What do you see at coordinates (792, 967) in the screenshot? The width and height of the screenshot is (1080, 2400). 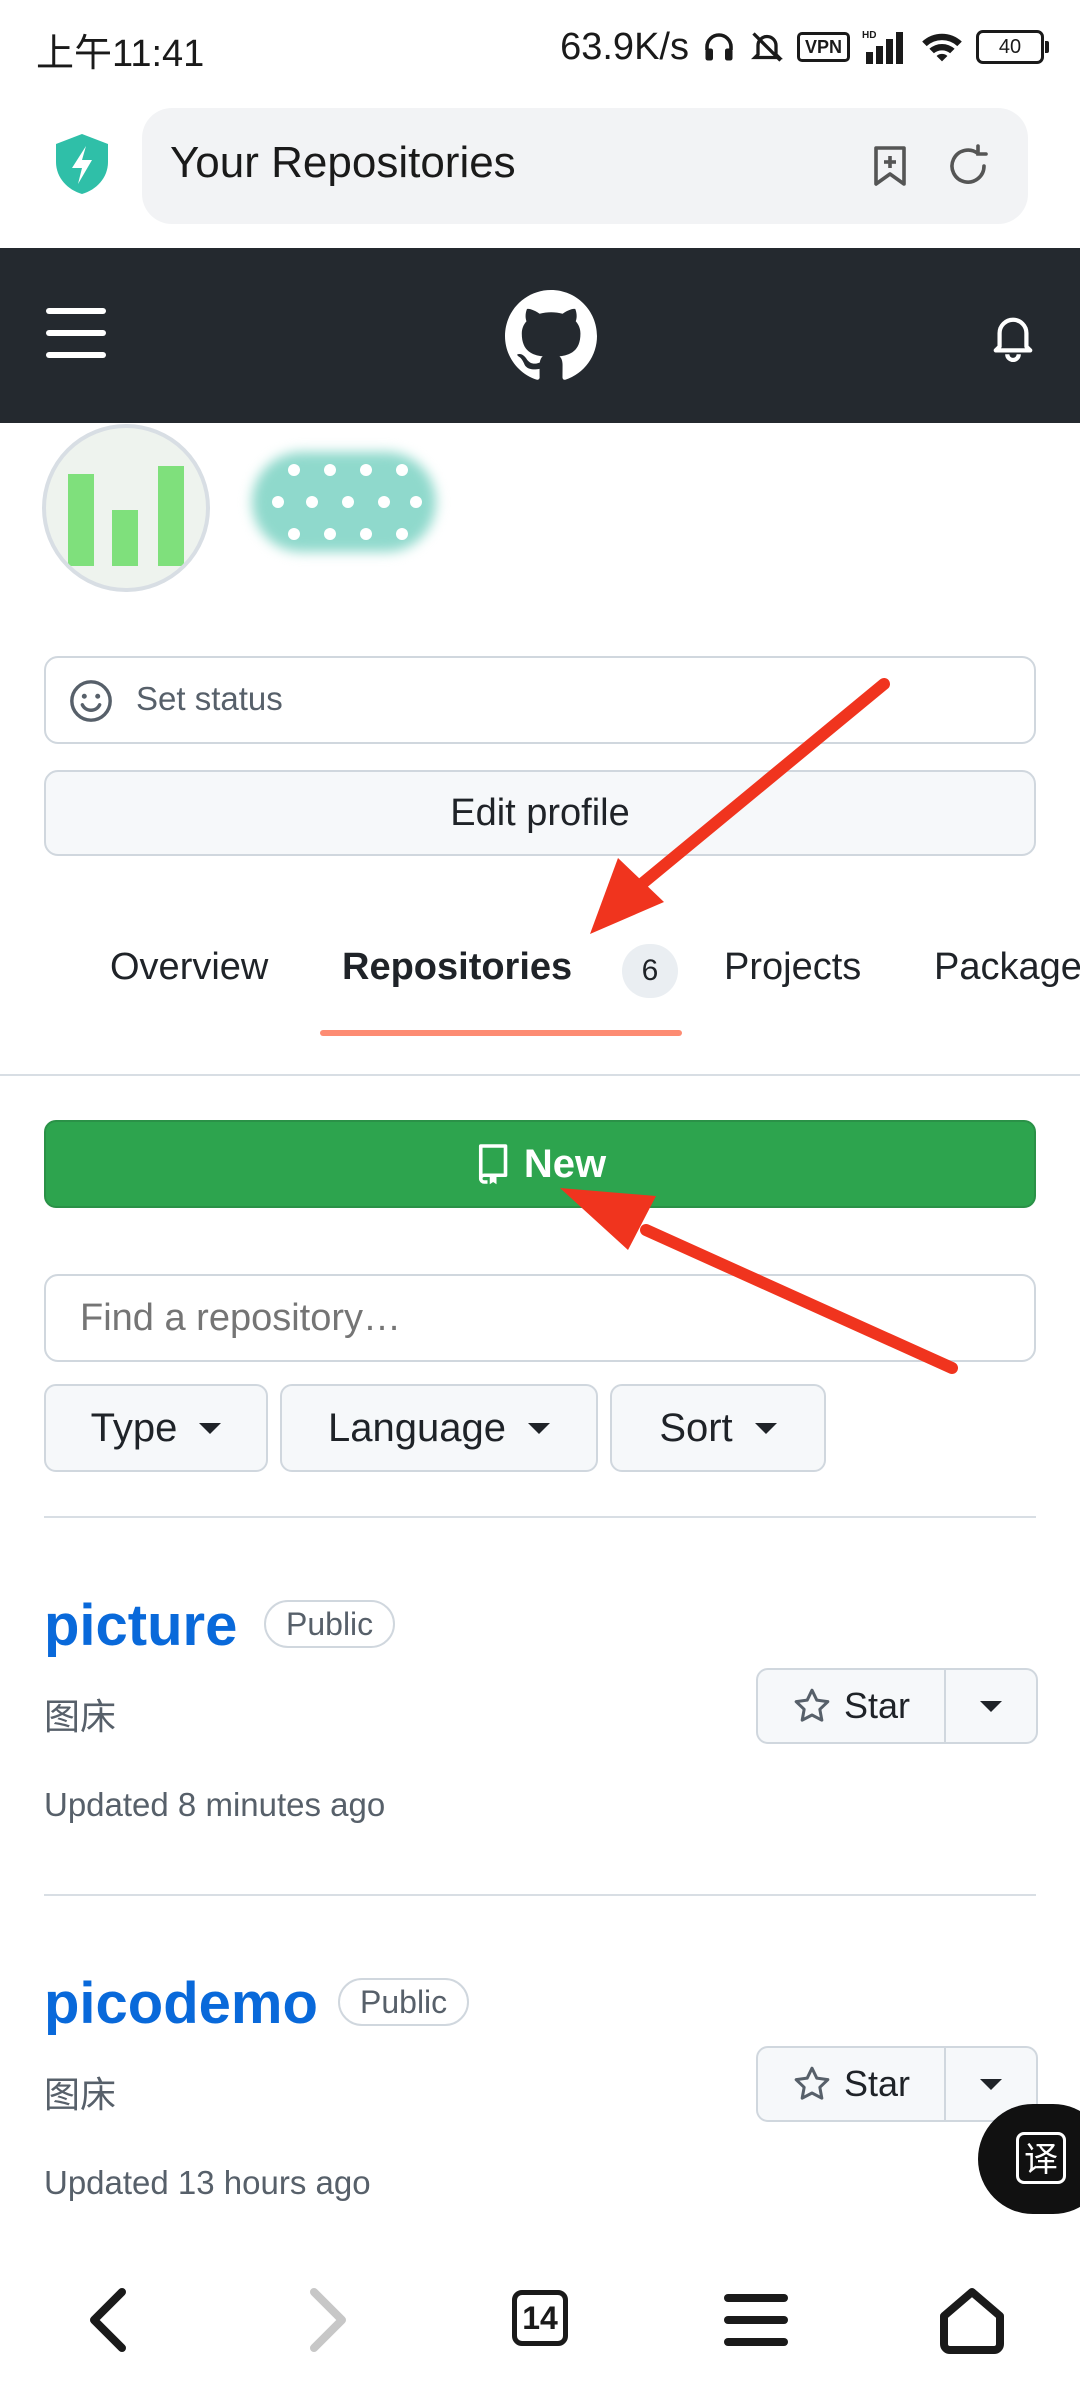 I see `tab-projects: Projects` at bounding box center [792, 967].